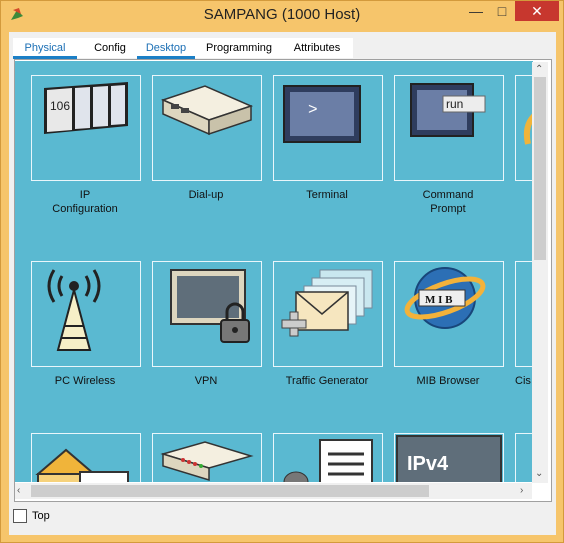  Describe the element at coordinates (207, 110) in the screenshot. I see `modem-icon` at that location.